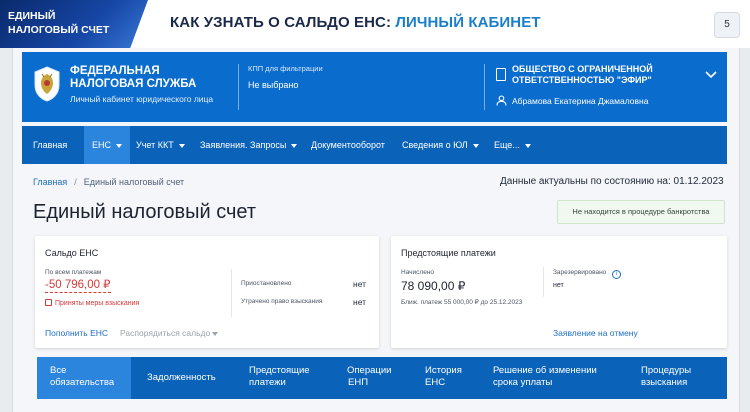  What do you see at coordinates (285, 68) in the screenshot?
I see `kpp-filter-label: КПП для фильтрации` at bounding box center [285, 68].